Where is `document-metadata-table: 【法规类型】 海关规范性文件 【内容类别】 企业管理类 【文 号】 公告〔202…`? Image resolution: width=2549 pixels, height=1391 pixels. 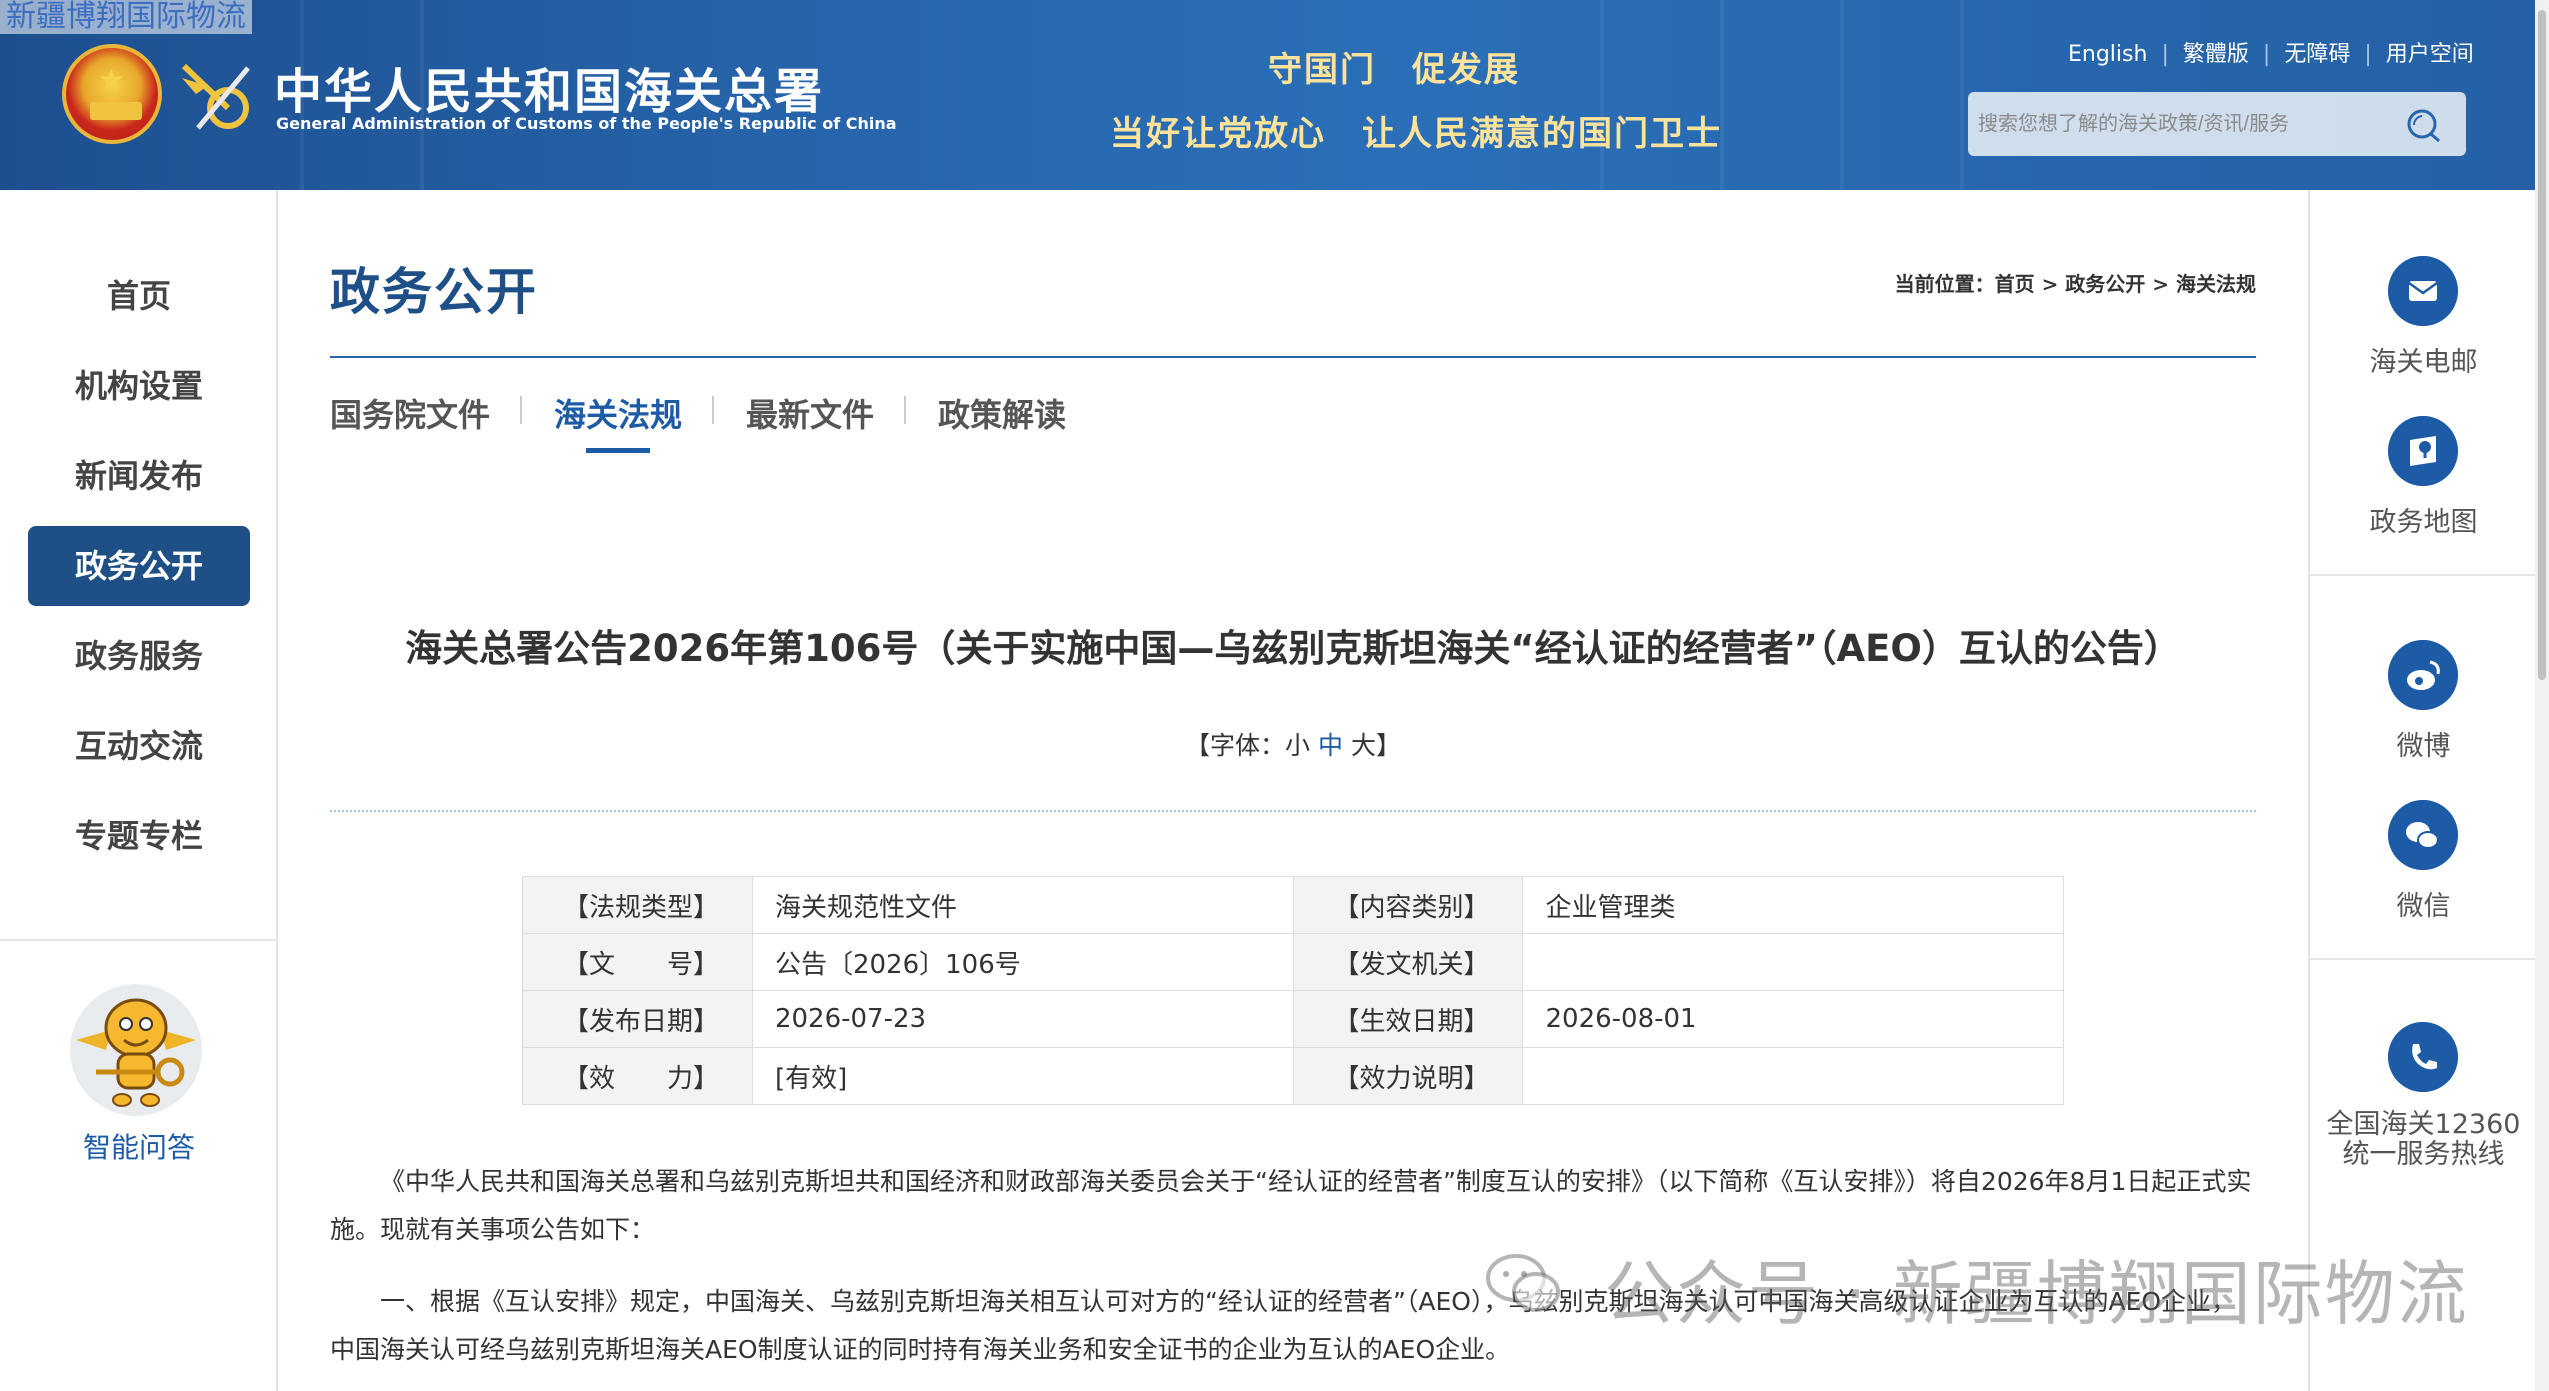
document-metadata-table: 【法规类型】 海关规范性文件 【内容类别】 企业管理类 【文 号】 公告〔202… is located at coordinates (1293, 990).